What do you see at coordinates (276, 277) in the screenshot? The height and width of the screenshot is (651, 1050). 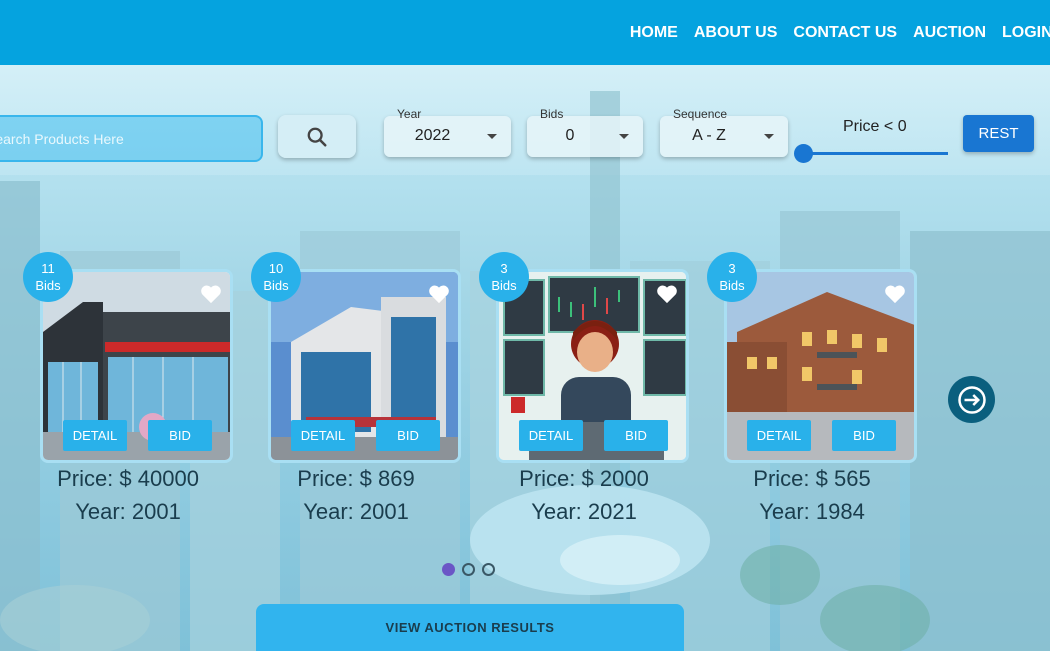 I see `bids-badge: 10 Bids` at bounding box center [276, 277].